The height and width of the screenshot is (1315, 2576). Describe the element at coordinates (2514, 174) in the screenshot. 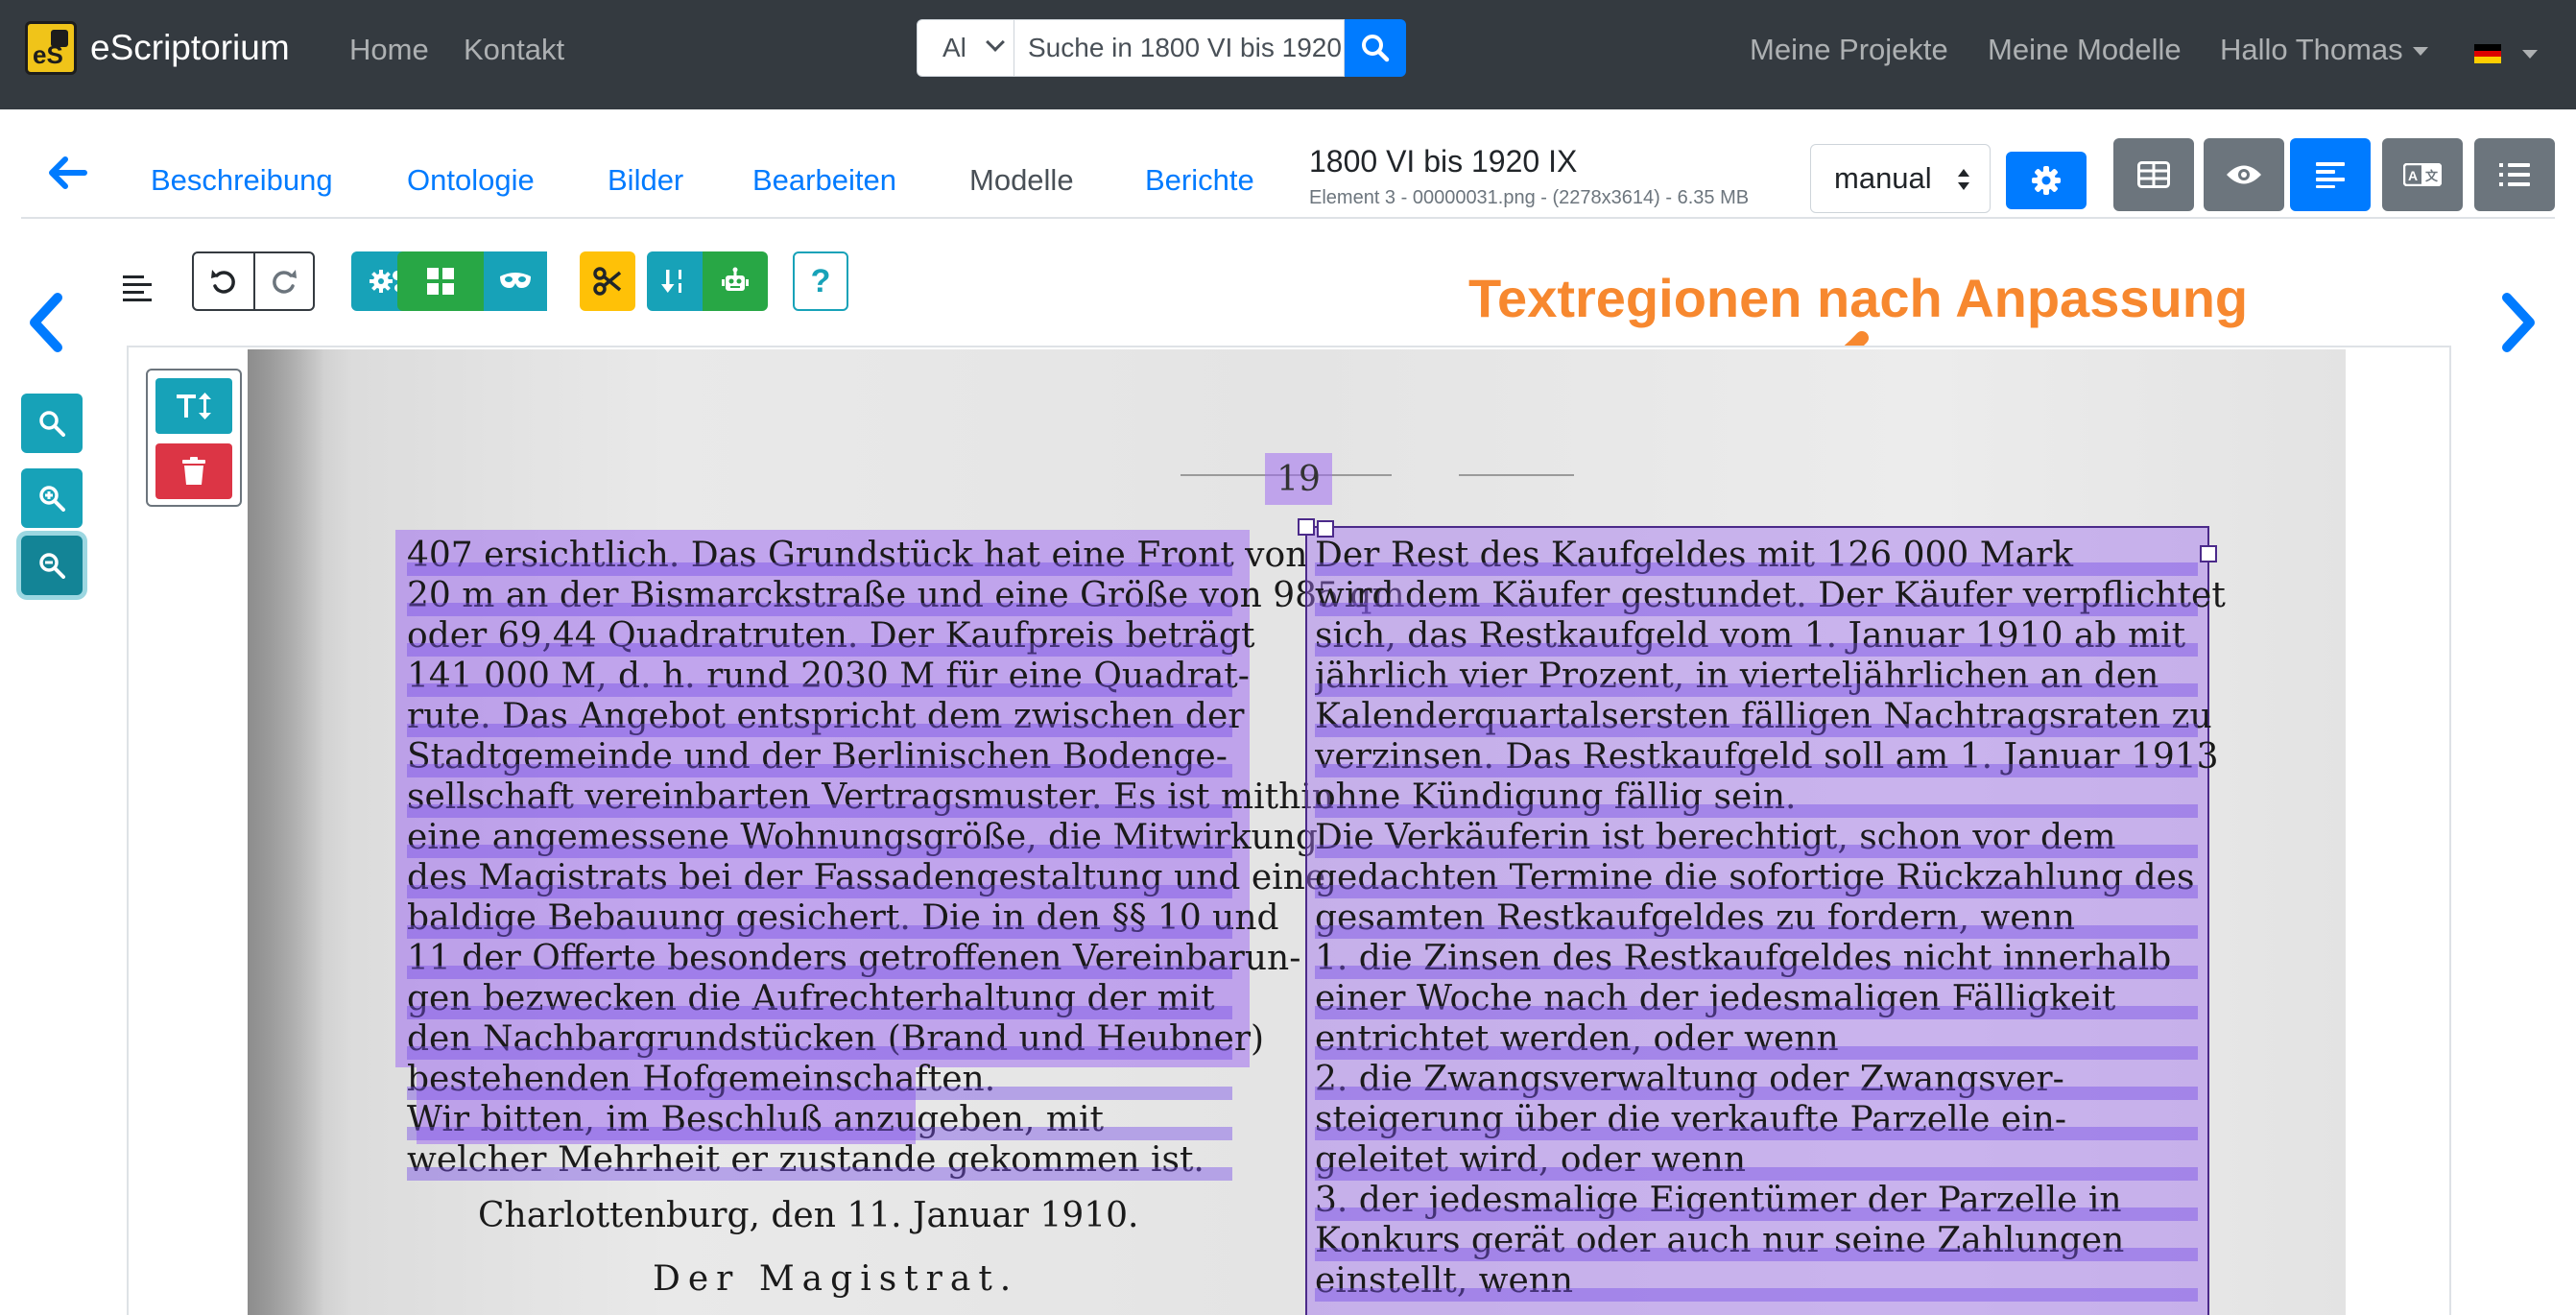

I see `lines-list-panel-toggle` at that location.